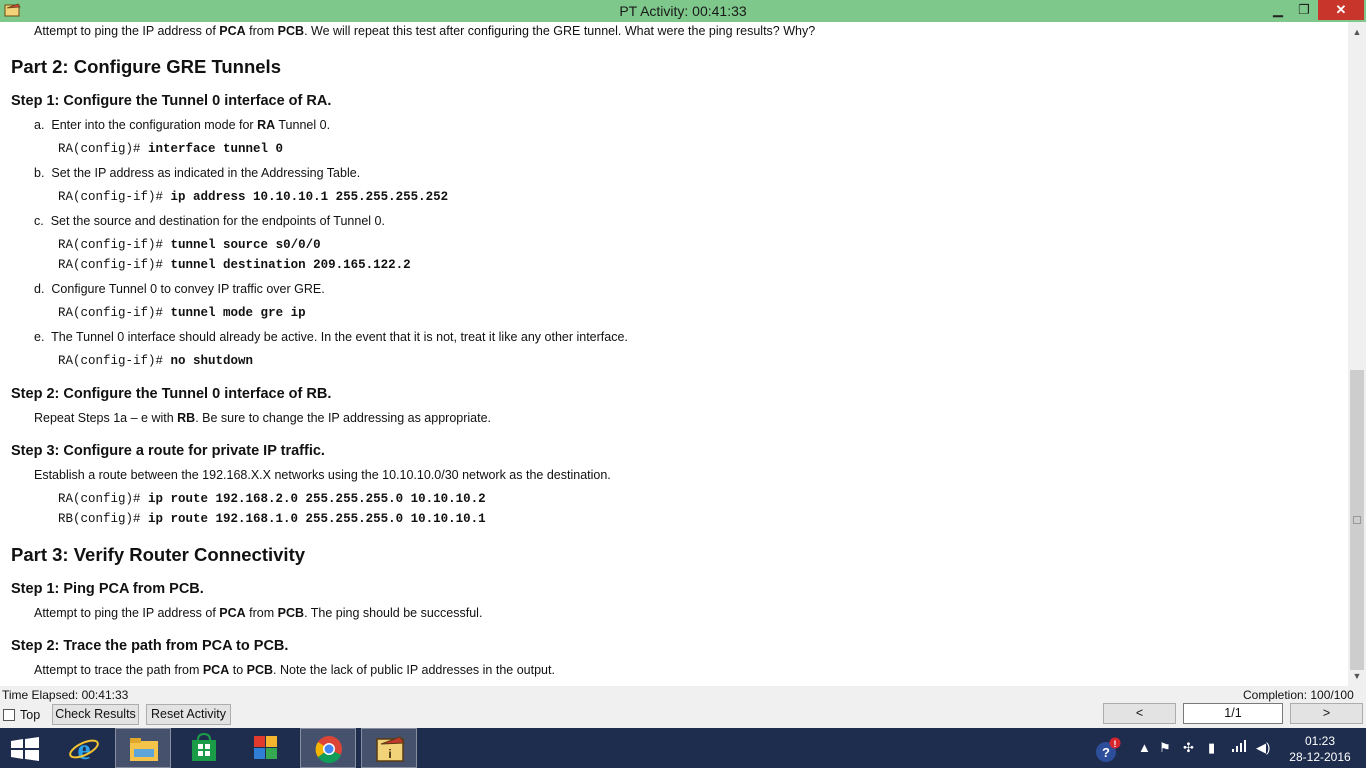 The width and height of the screenshot is (1366, 774). I want to click on battery-icon: ▮, so click(1211, 748).